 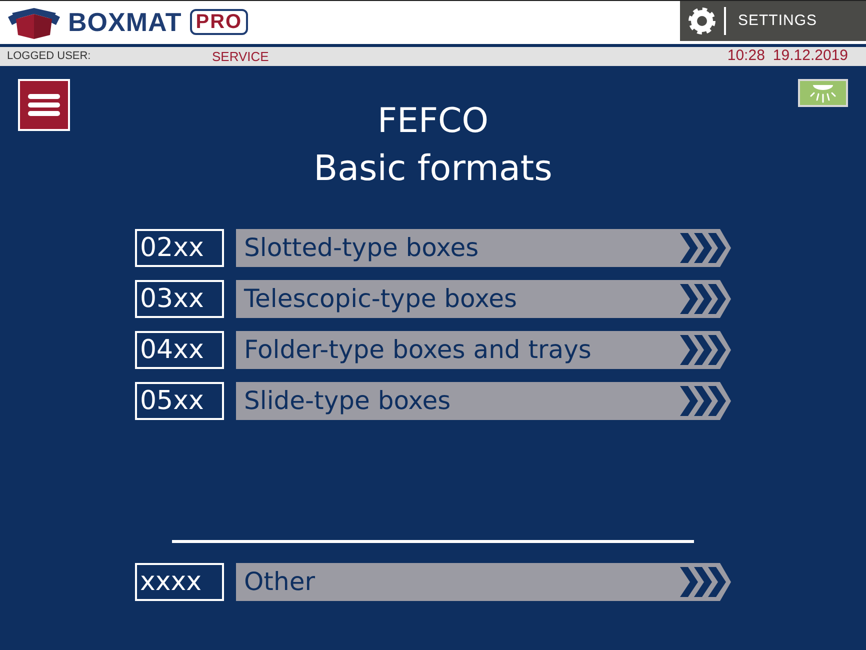 I want to click on logged-user-label: LOGGED USER:, so click(x=49, y=56).